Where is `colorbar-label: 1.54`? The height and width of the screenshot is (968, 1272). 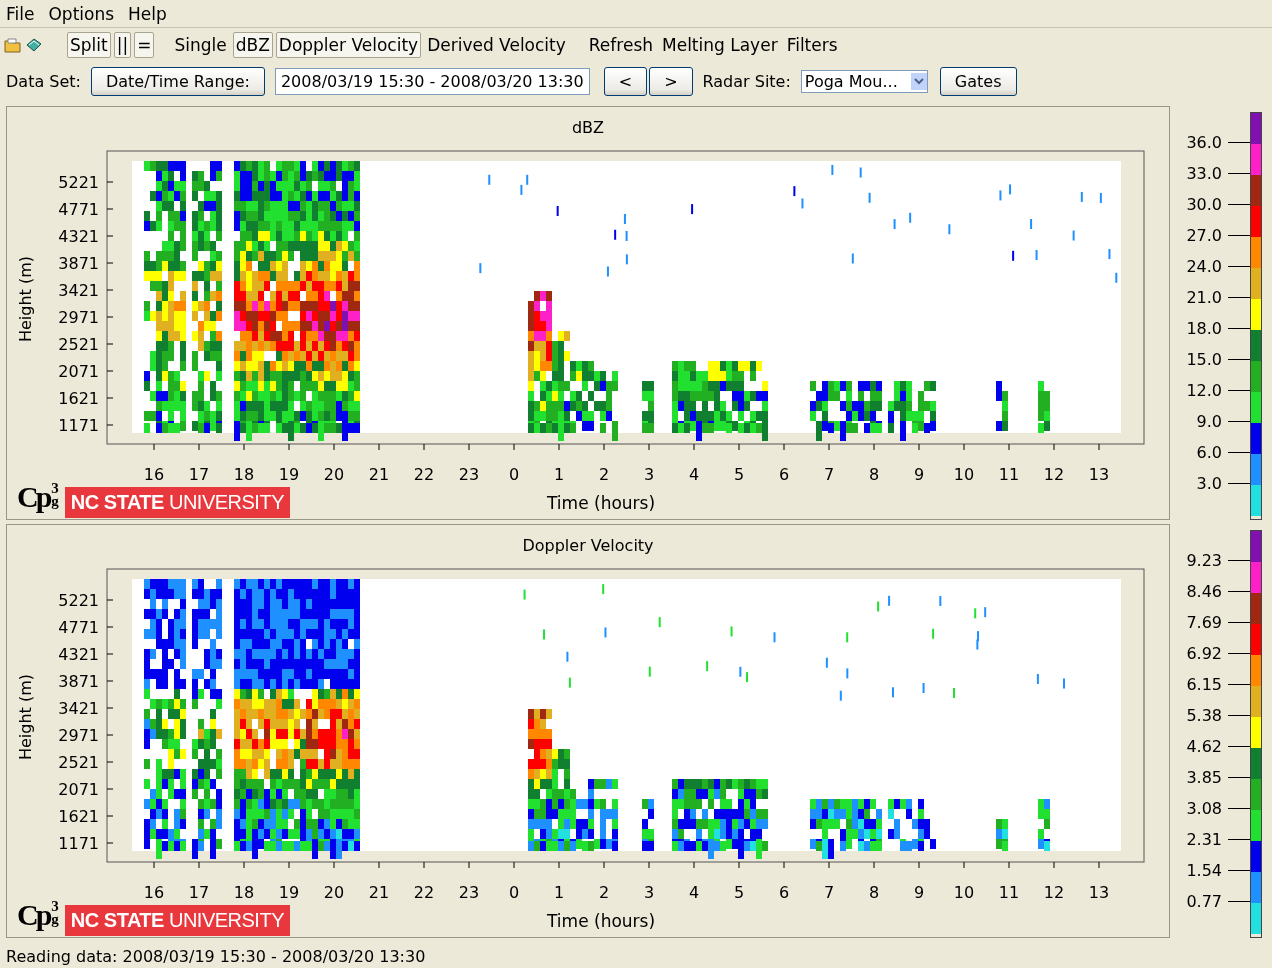
colorbar-label: 1.54 is located at coordinates (1204, 870).